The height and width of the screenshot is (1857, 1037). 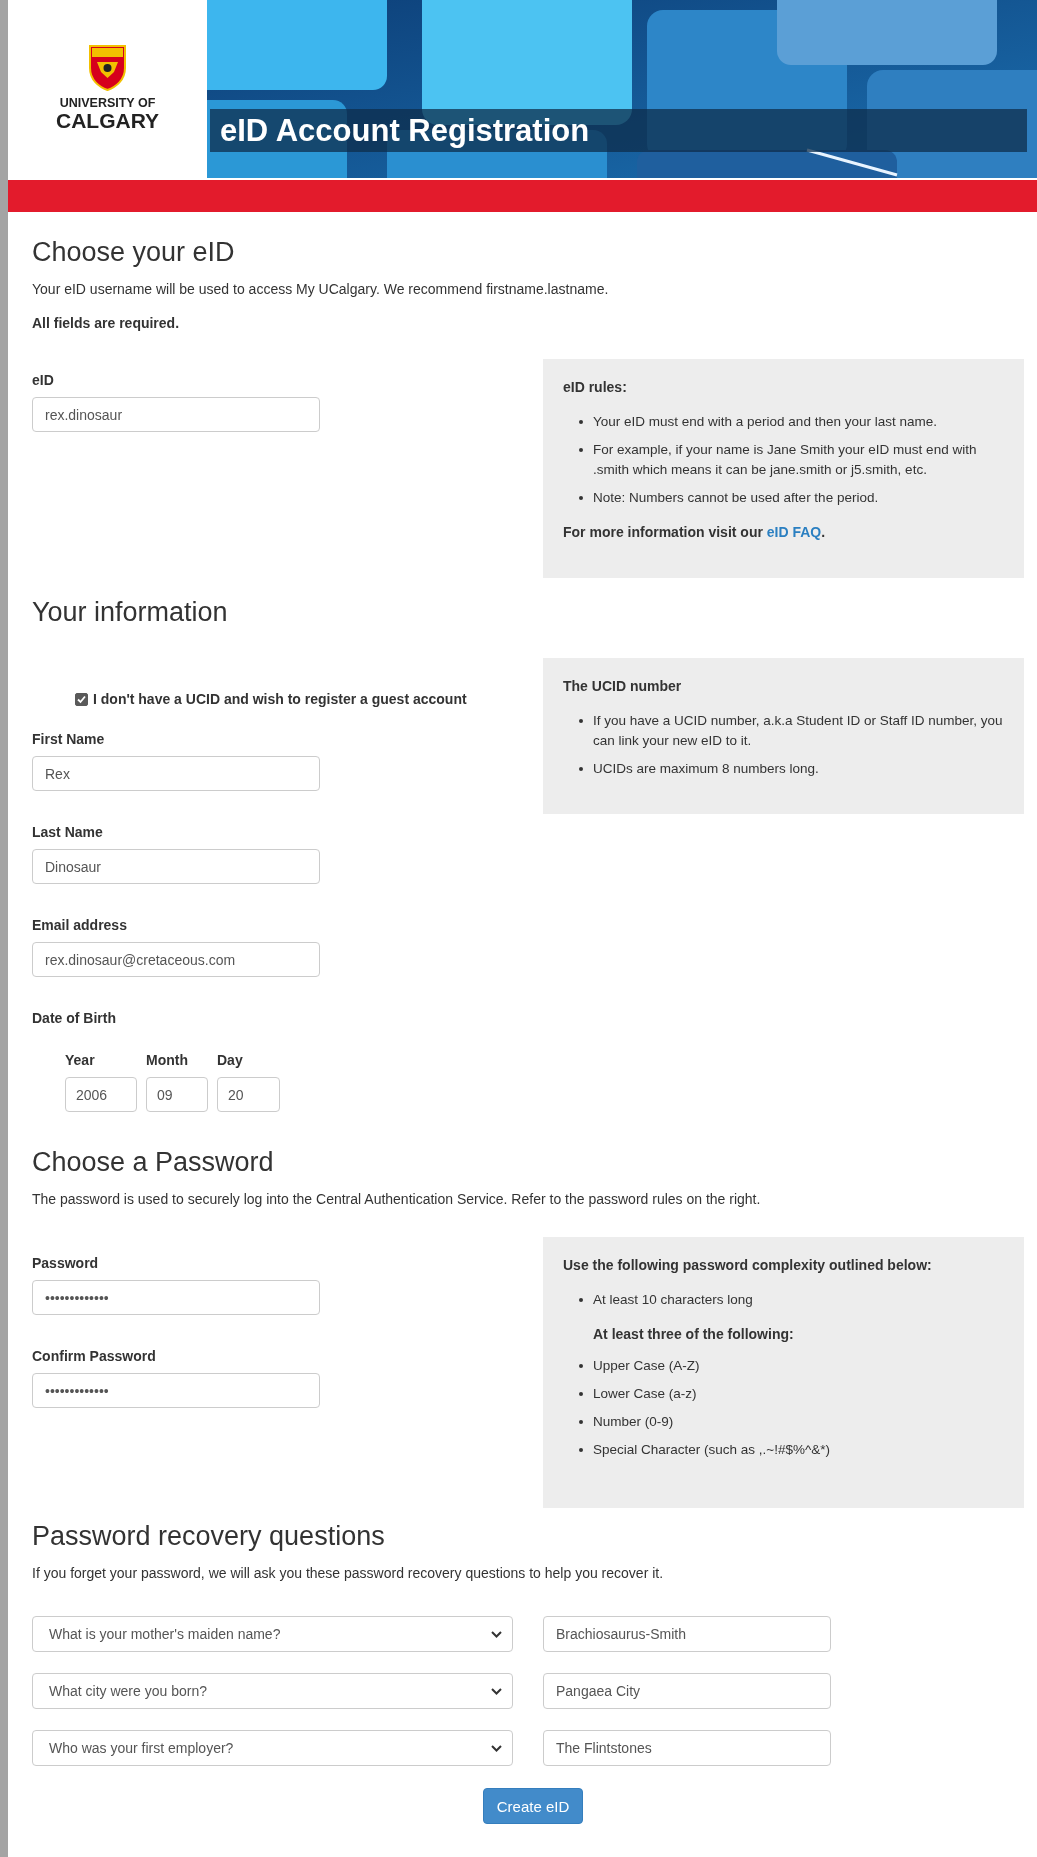 What do you see at coordinates (176, 959) in the screenshot?
I see `input-field: rex.dinosaur@cretaceous.com` at bounding box center [176, 959].